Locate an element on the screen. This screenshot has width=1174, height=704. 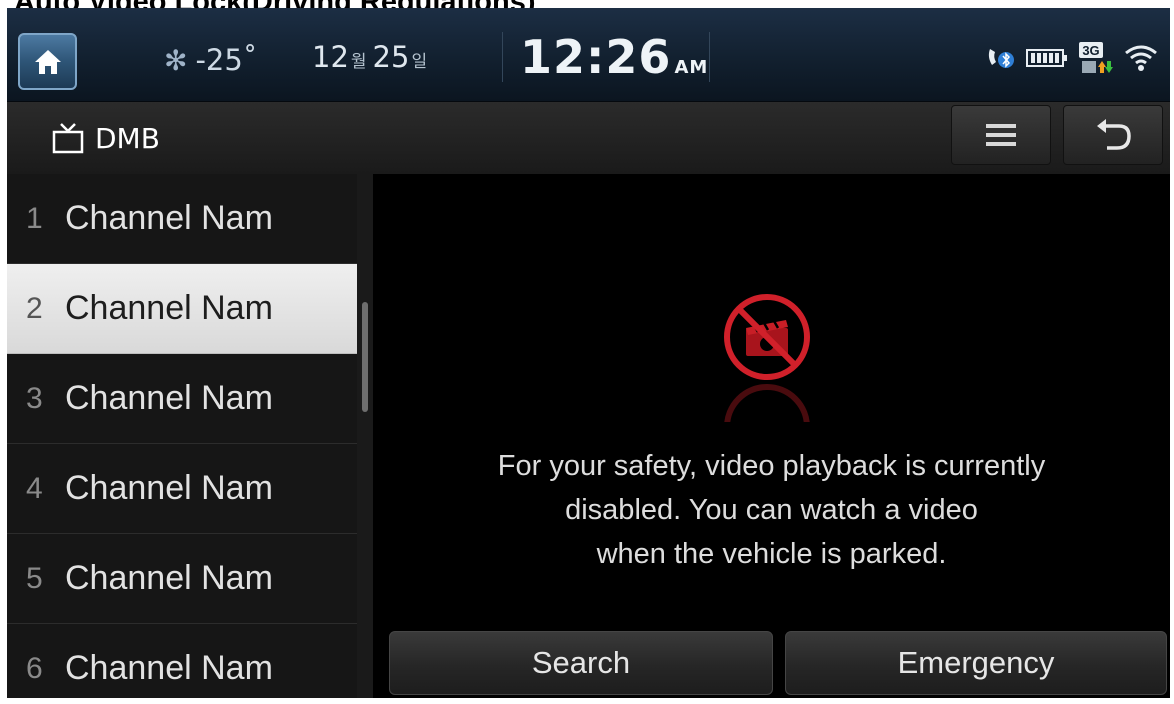
channel-row-6: 6 Channel Nam is located at coordinates (182, 661).